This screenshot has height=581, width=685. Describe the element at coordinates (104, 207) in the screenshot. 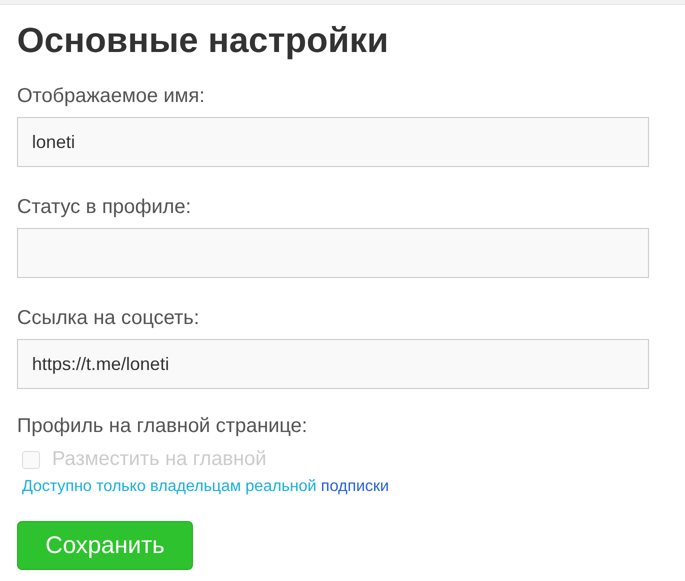

I see `field-label: Статус в профиле:` at that location.